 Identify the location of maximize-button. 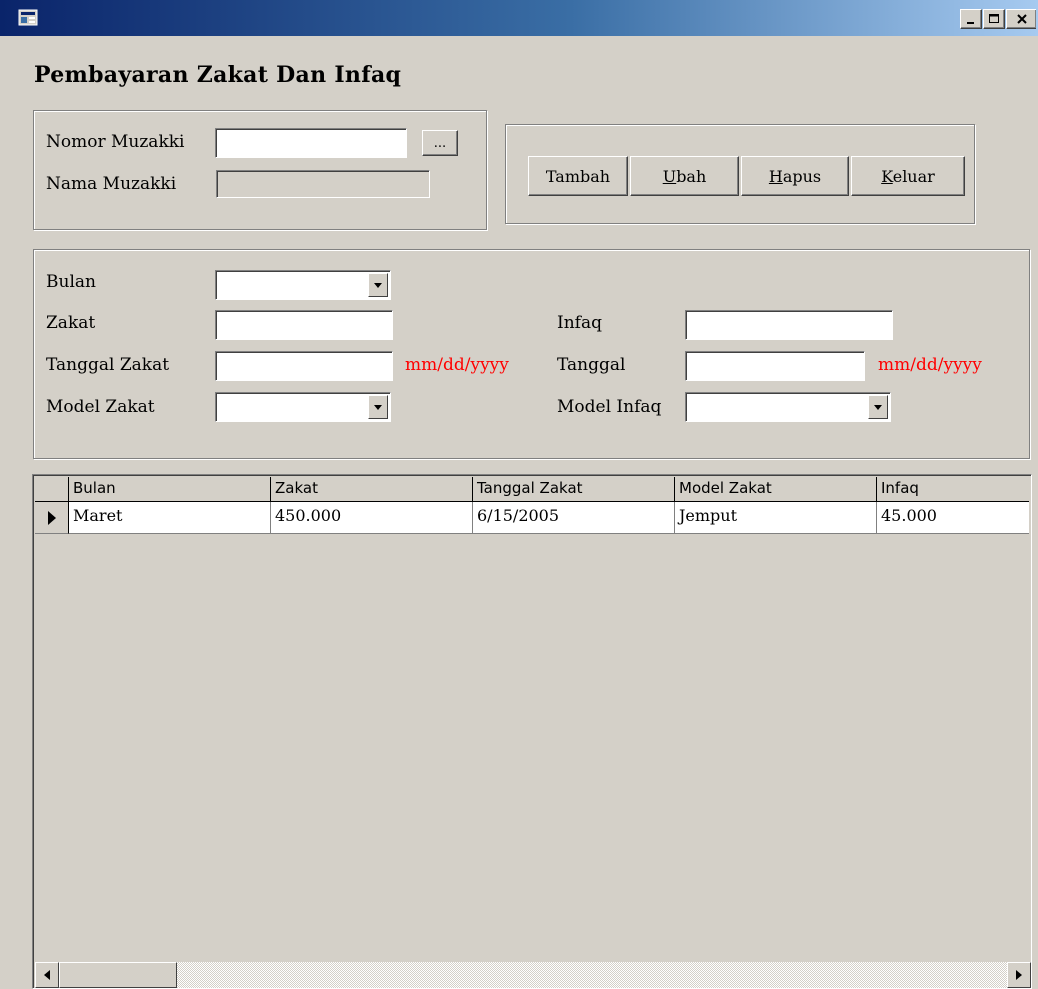
(994, 19).